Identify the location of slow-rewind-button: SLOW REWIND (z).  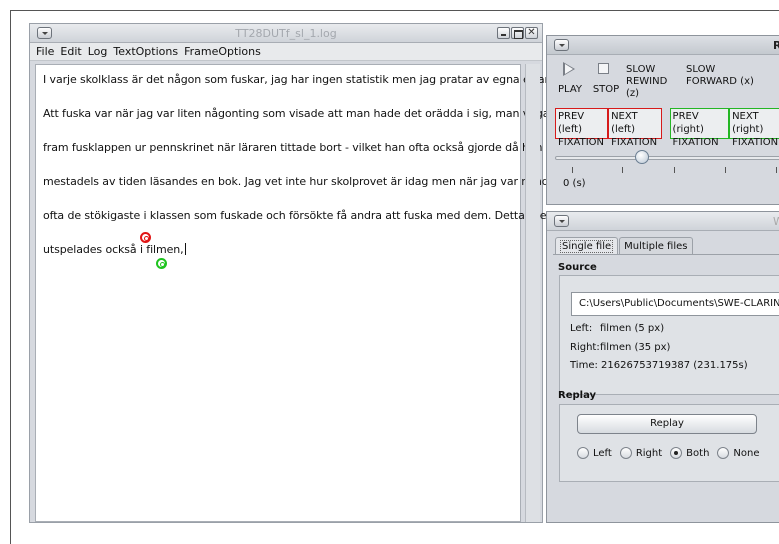
(653, 78).